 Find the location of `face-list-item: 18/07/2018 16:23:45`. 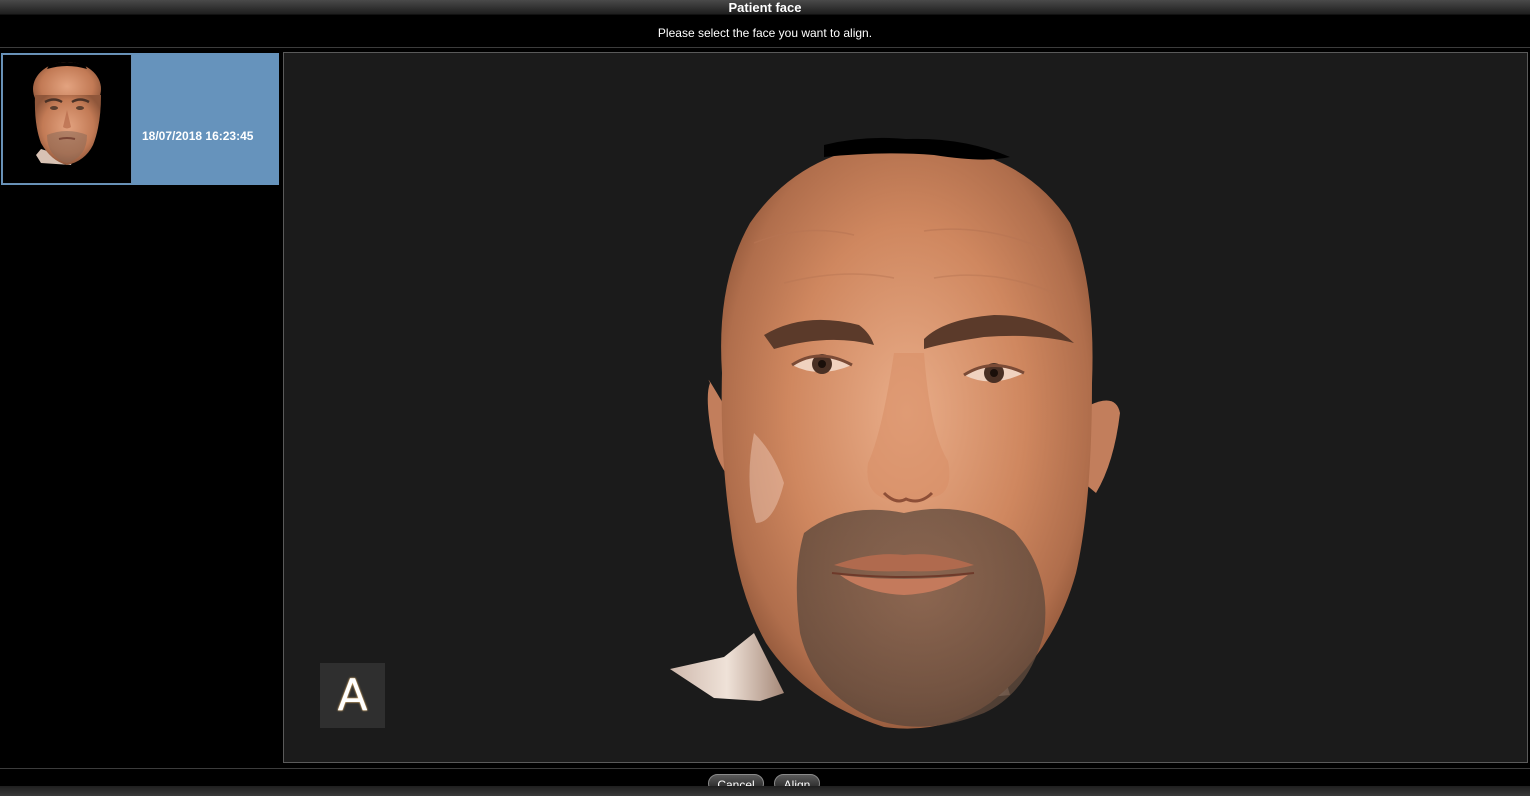

face-list-item: 18/07/2018 16:23:45 is located at coordinates (140, 119).